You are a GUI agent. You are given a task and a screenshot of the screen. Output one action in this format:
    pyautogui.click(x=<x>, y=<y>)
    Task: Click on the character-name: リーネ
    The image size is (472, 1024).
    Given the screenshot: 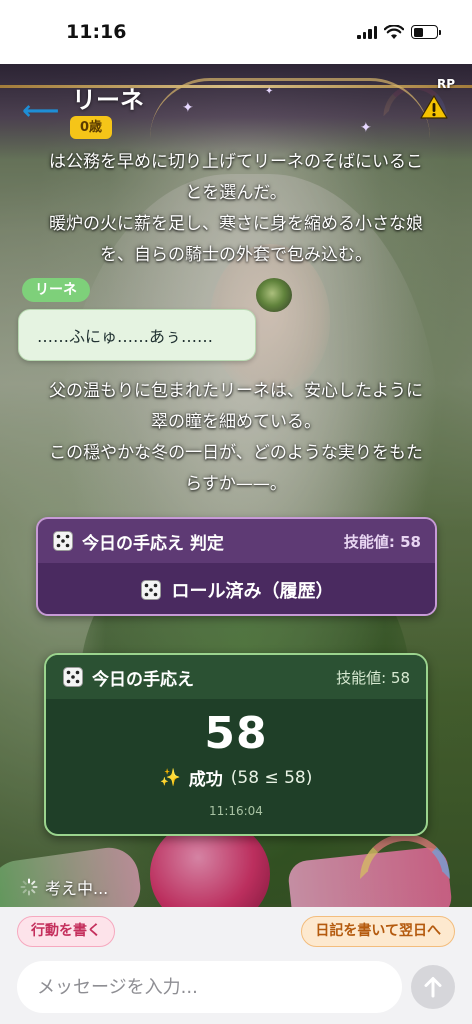 What is the action you would take?
    pyautogui.click(x=108, y=100)
    